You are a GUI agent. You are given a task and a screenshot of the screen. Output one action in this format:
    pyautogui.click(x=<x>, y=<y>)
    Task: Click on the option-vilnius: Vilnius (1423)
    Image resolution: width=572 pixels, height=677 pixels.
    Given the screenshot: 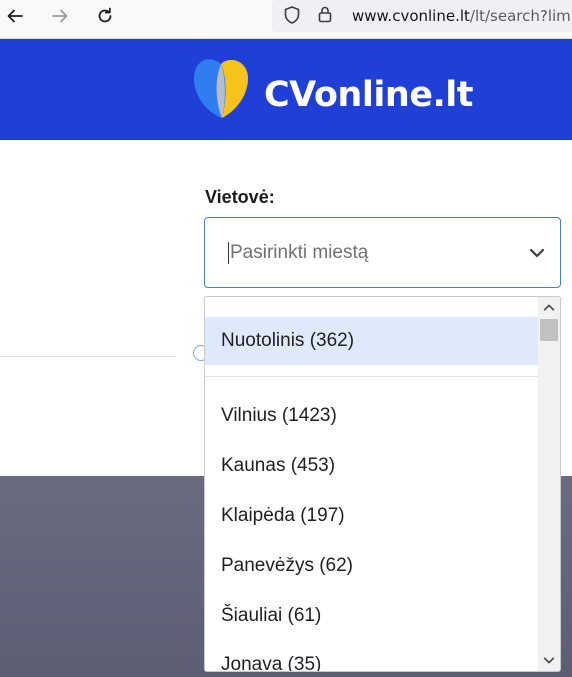 What is the action you would take?
    pyautogui.click(x=372, y=416)
    